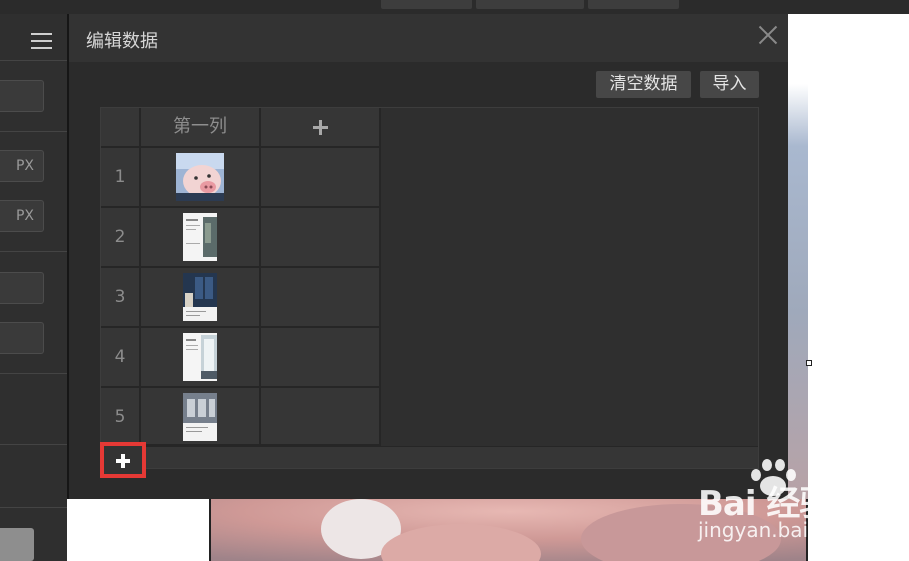  What do you see at coordinates (643, 84) in the screenshot?
I see `clear-data-button: 清空数据` at bounding box center [643, 84].